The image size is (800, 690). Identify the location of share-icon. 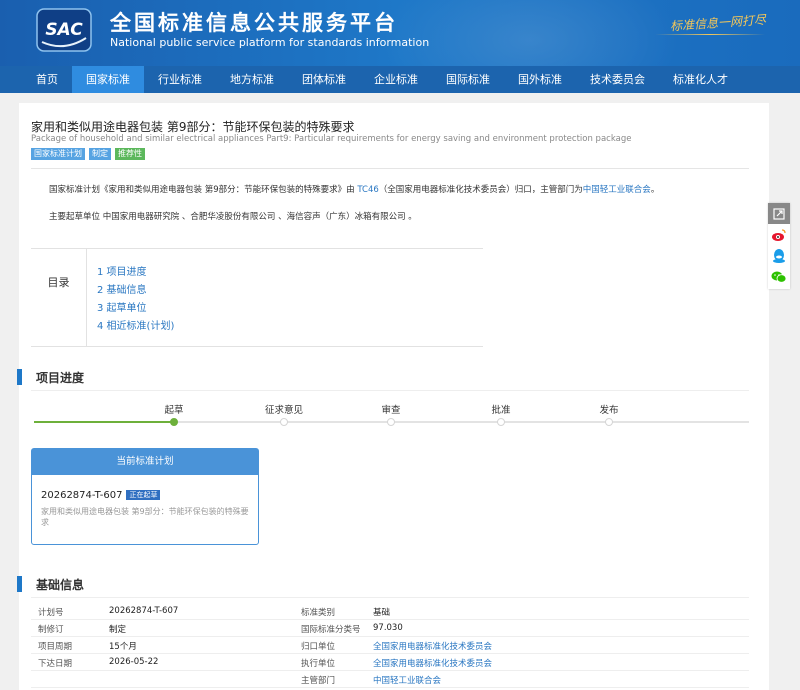
(779, 213).